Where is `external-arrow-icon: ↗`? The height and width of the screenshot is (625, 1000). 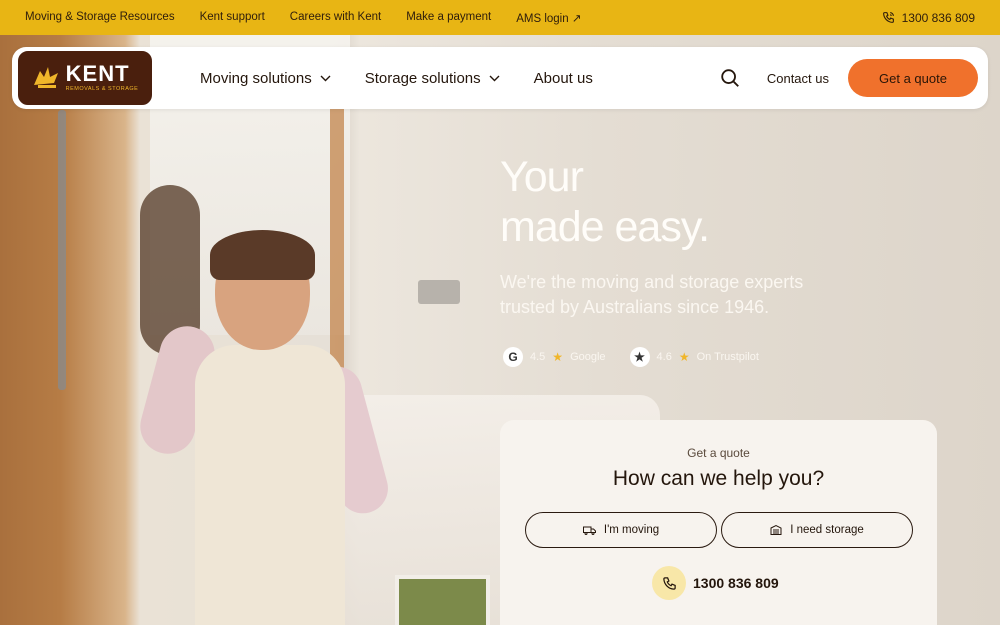
external-arrow-icon: ↗ is located at coordinates (576, 18).